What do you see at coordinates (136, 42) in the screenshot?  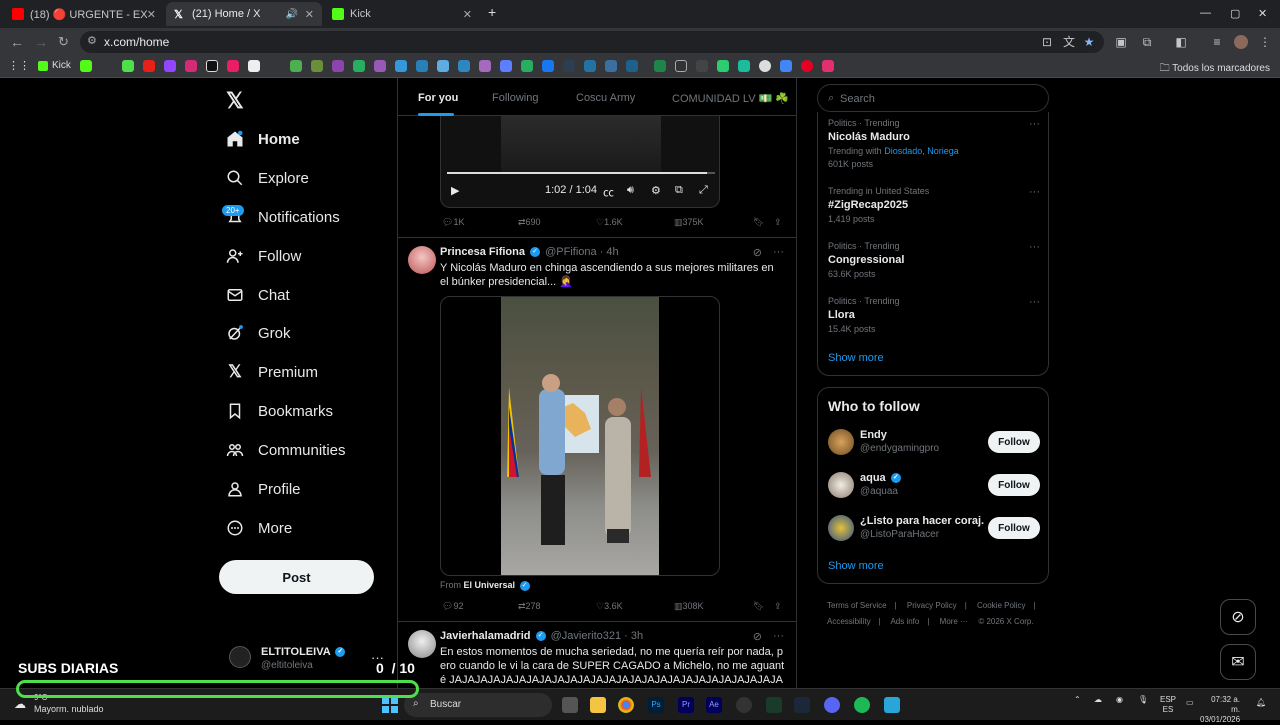 I see `url-text: x.com/home` at bounding box center [136, 42].